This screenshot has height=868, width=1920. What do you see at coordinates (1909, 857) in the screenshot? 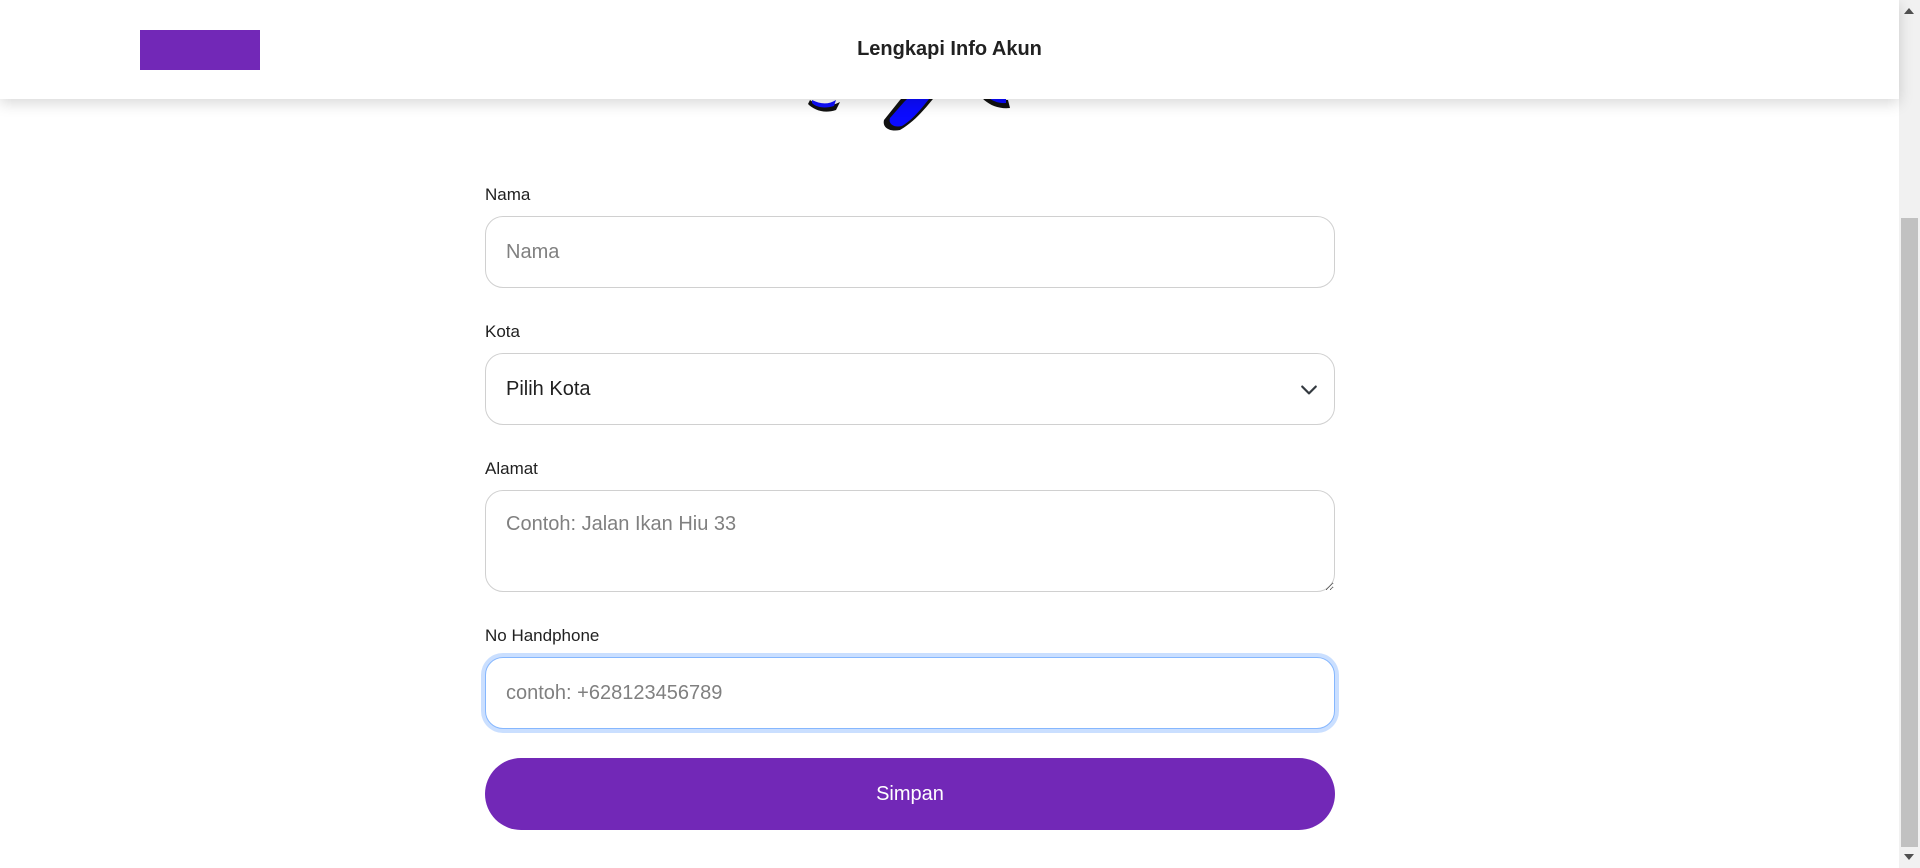
I see `scroll-down-arrow-icon` at bounding box center [1909, 857].